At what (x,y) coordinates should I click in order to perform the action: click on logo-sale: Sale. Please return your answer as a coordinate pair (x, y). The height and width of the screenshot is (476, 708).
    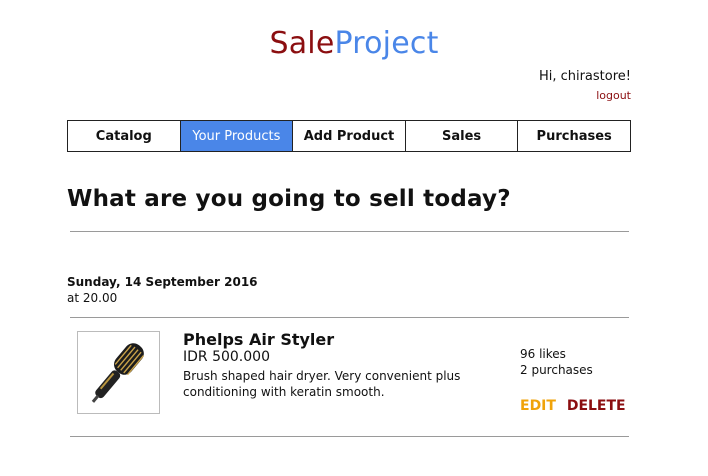
    Looking at the image, I should click on (302, 43).